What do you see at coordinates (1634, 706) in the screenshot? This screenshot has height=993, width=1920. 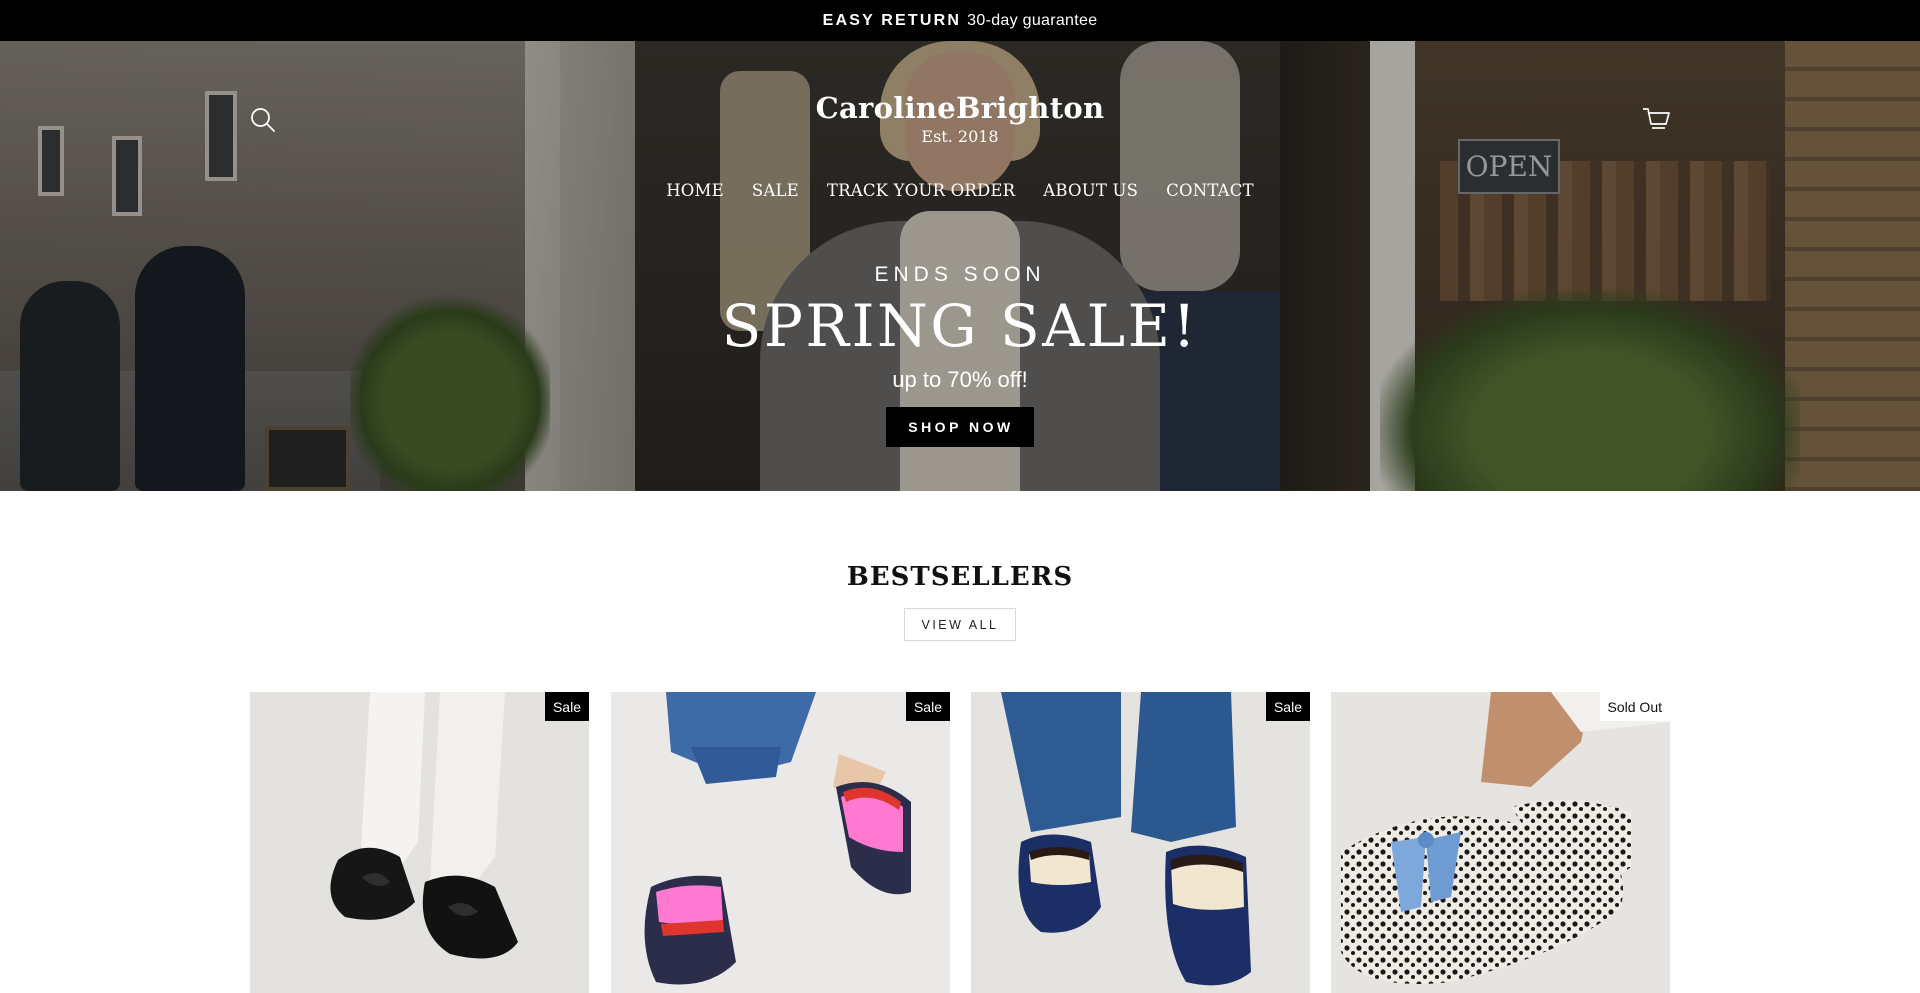 I see `sold-out-badge: Sold Out` at bounding box center [1634, 706].